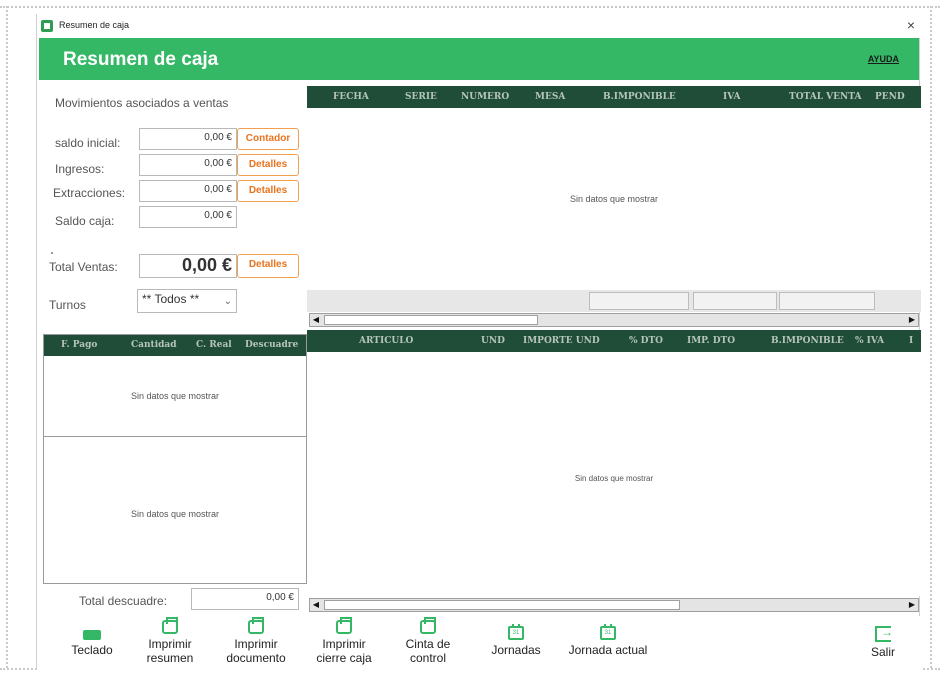  What do you see at coordinates (882, 652) in the screenshot?
I see `exit-label: Salir` at bounding box center [882, 652].